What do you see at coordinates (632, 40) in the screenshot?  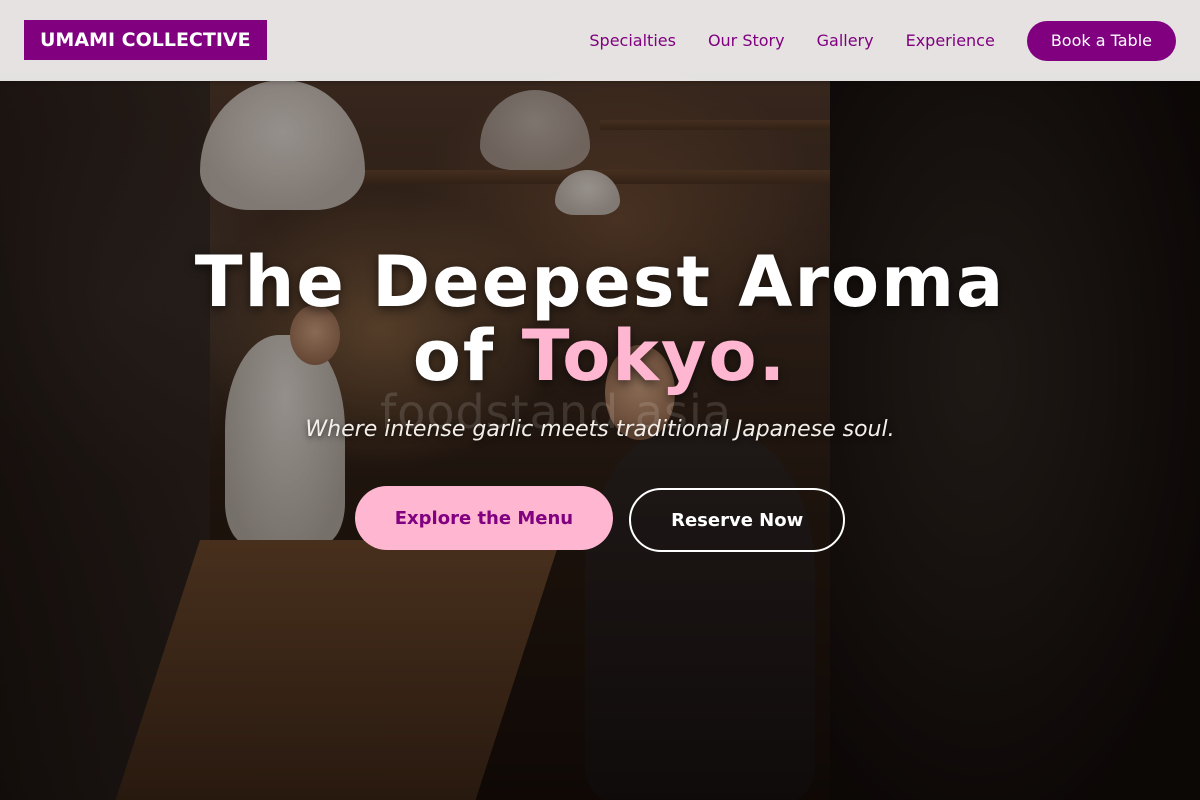 I see `nav-link-specialties: Specialties` at bounding box center [632, 40].